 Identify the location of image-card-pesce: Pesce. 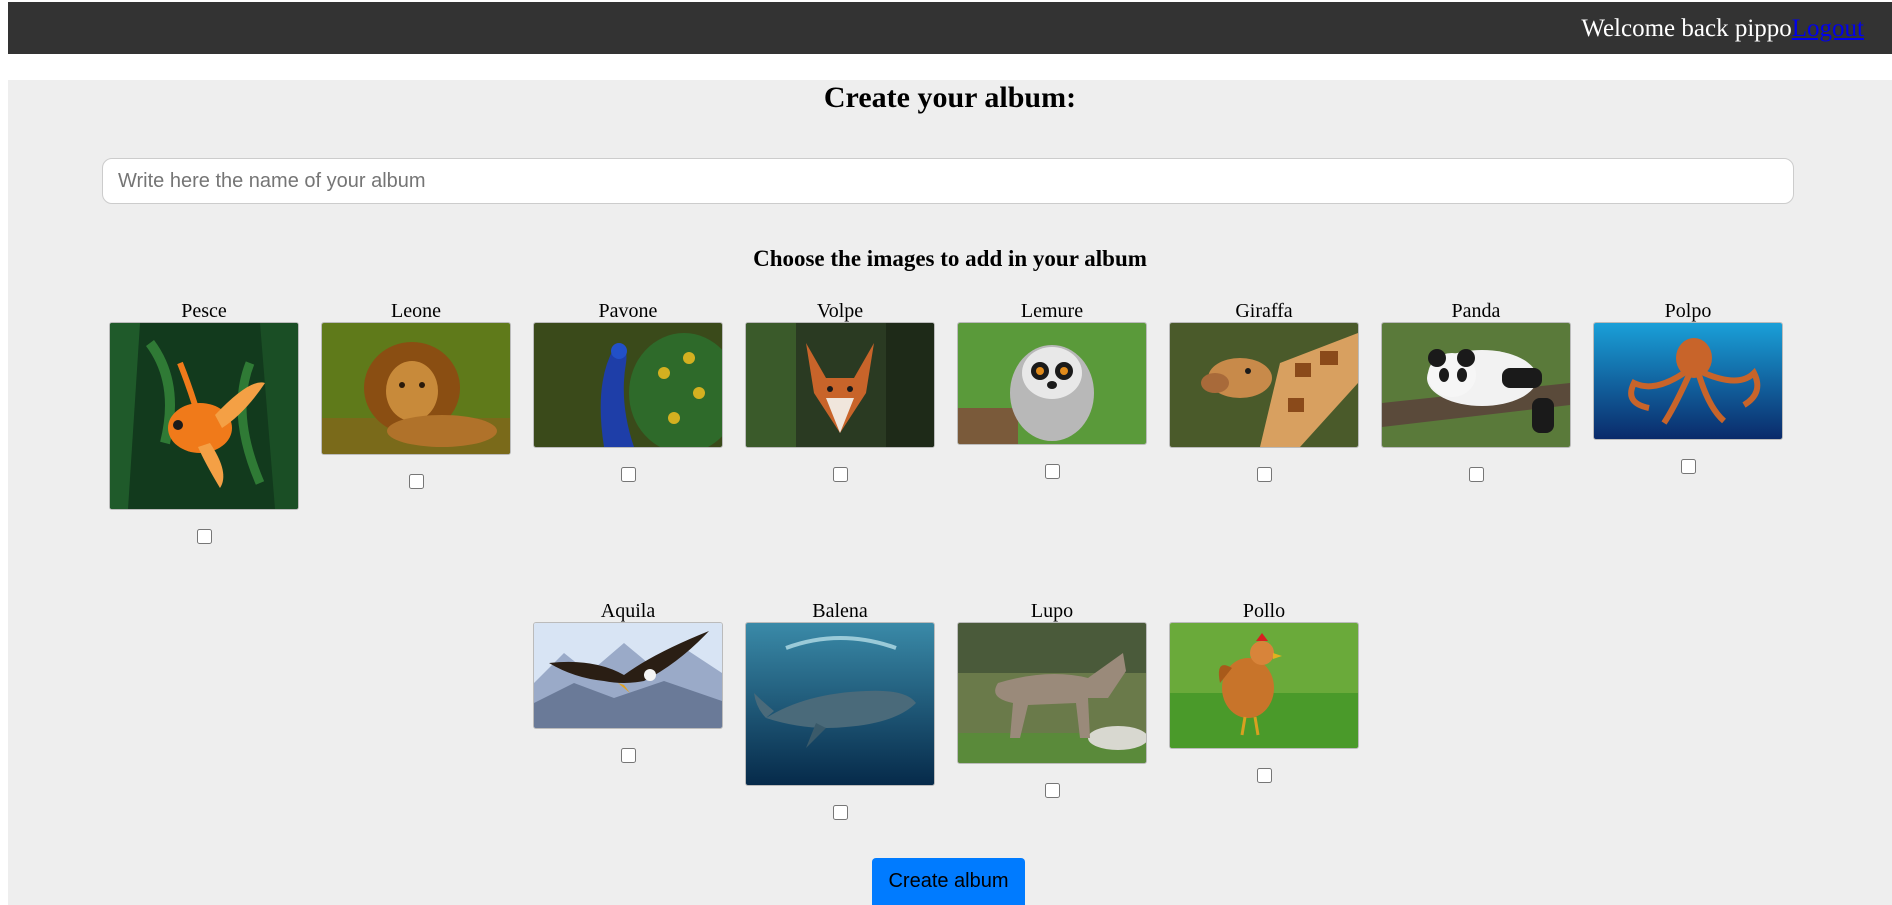
(204, 422).